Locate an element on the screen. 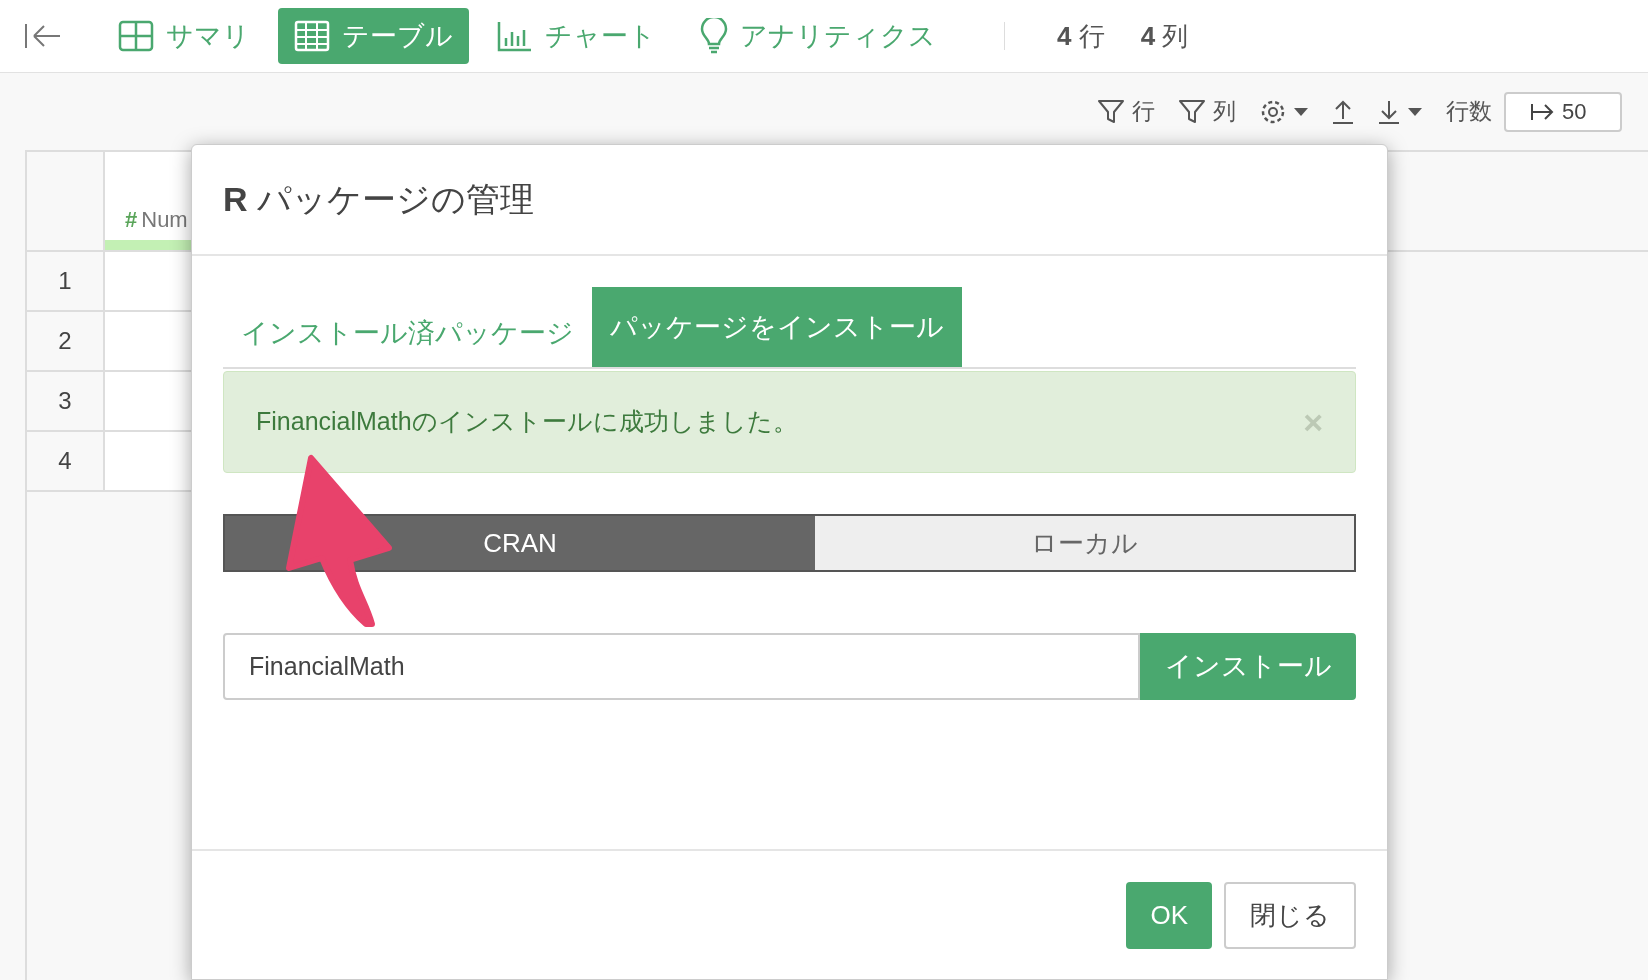  filter-button: 列 is located at coordinates (1207, 111).